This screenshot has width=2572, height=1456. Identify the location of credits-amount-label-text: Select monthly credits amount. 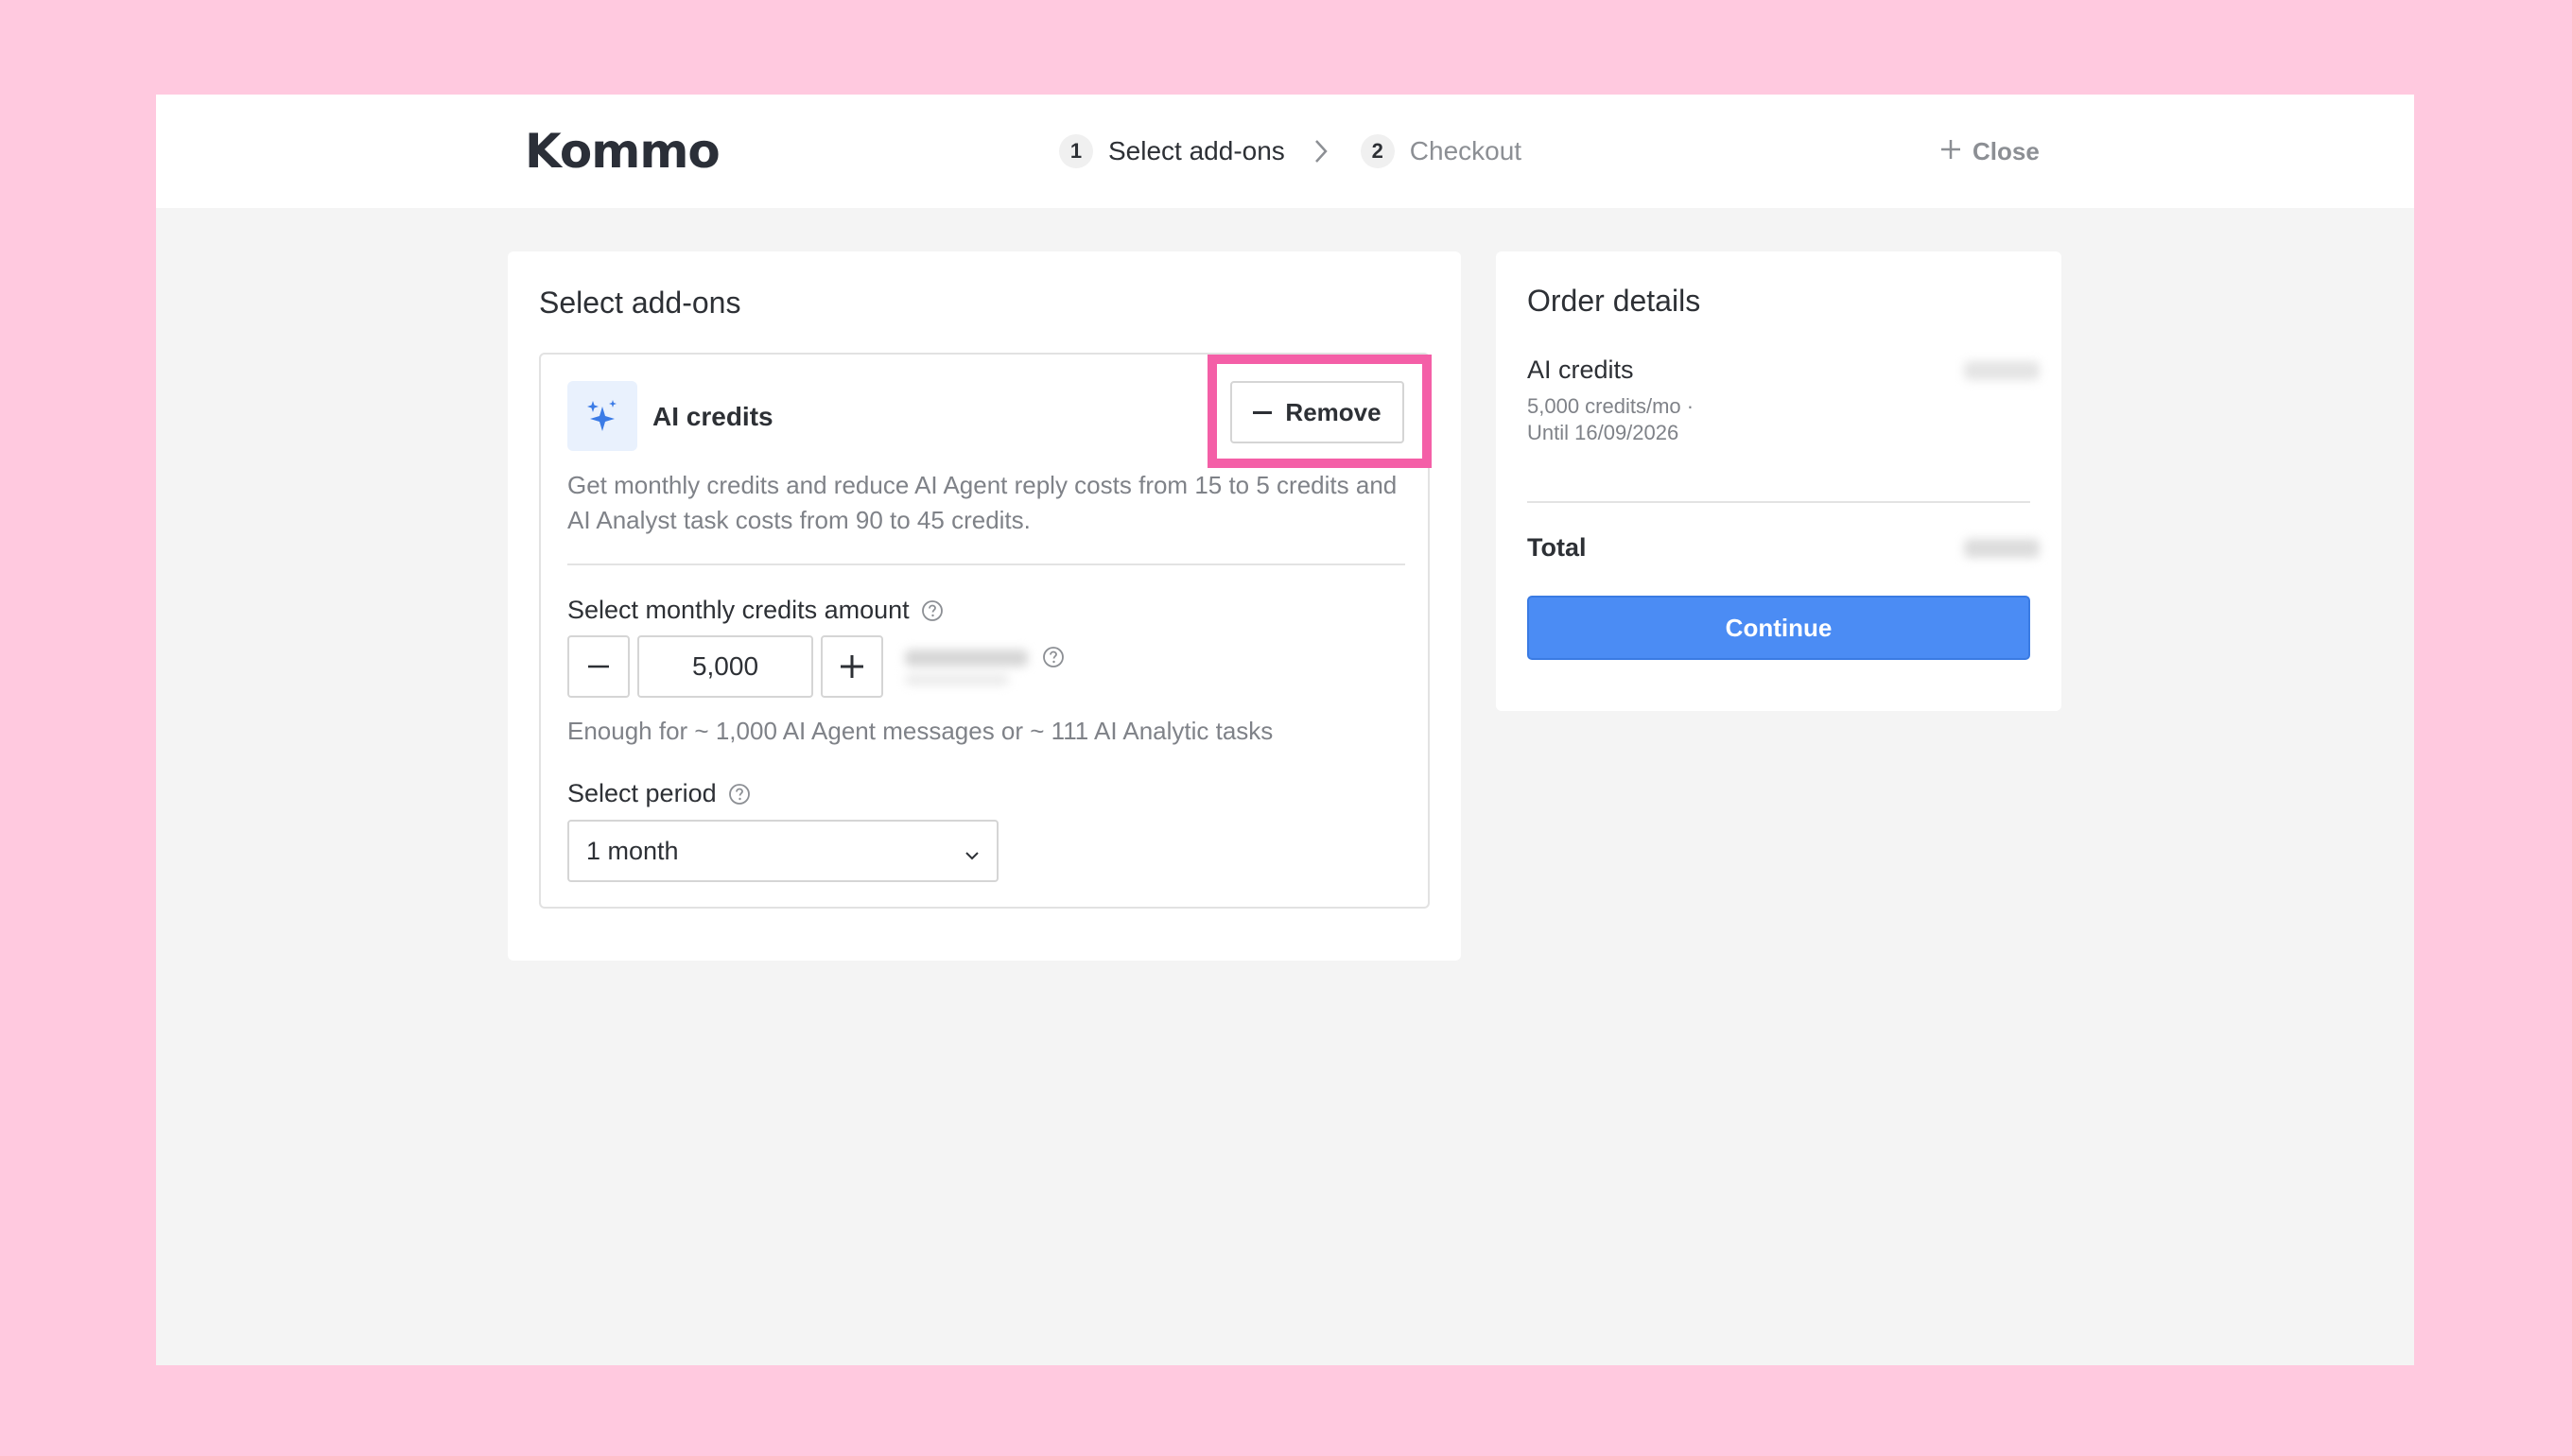
(738, 610).